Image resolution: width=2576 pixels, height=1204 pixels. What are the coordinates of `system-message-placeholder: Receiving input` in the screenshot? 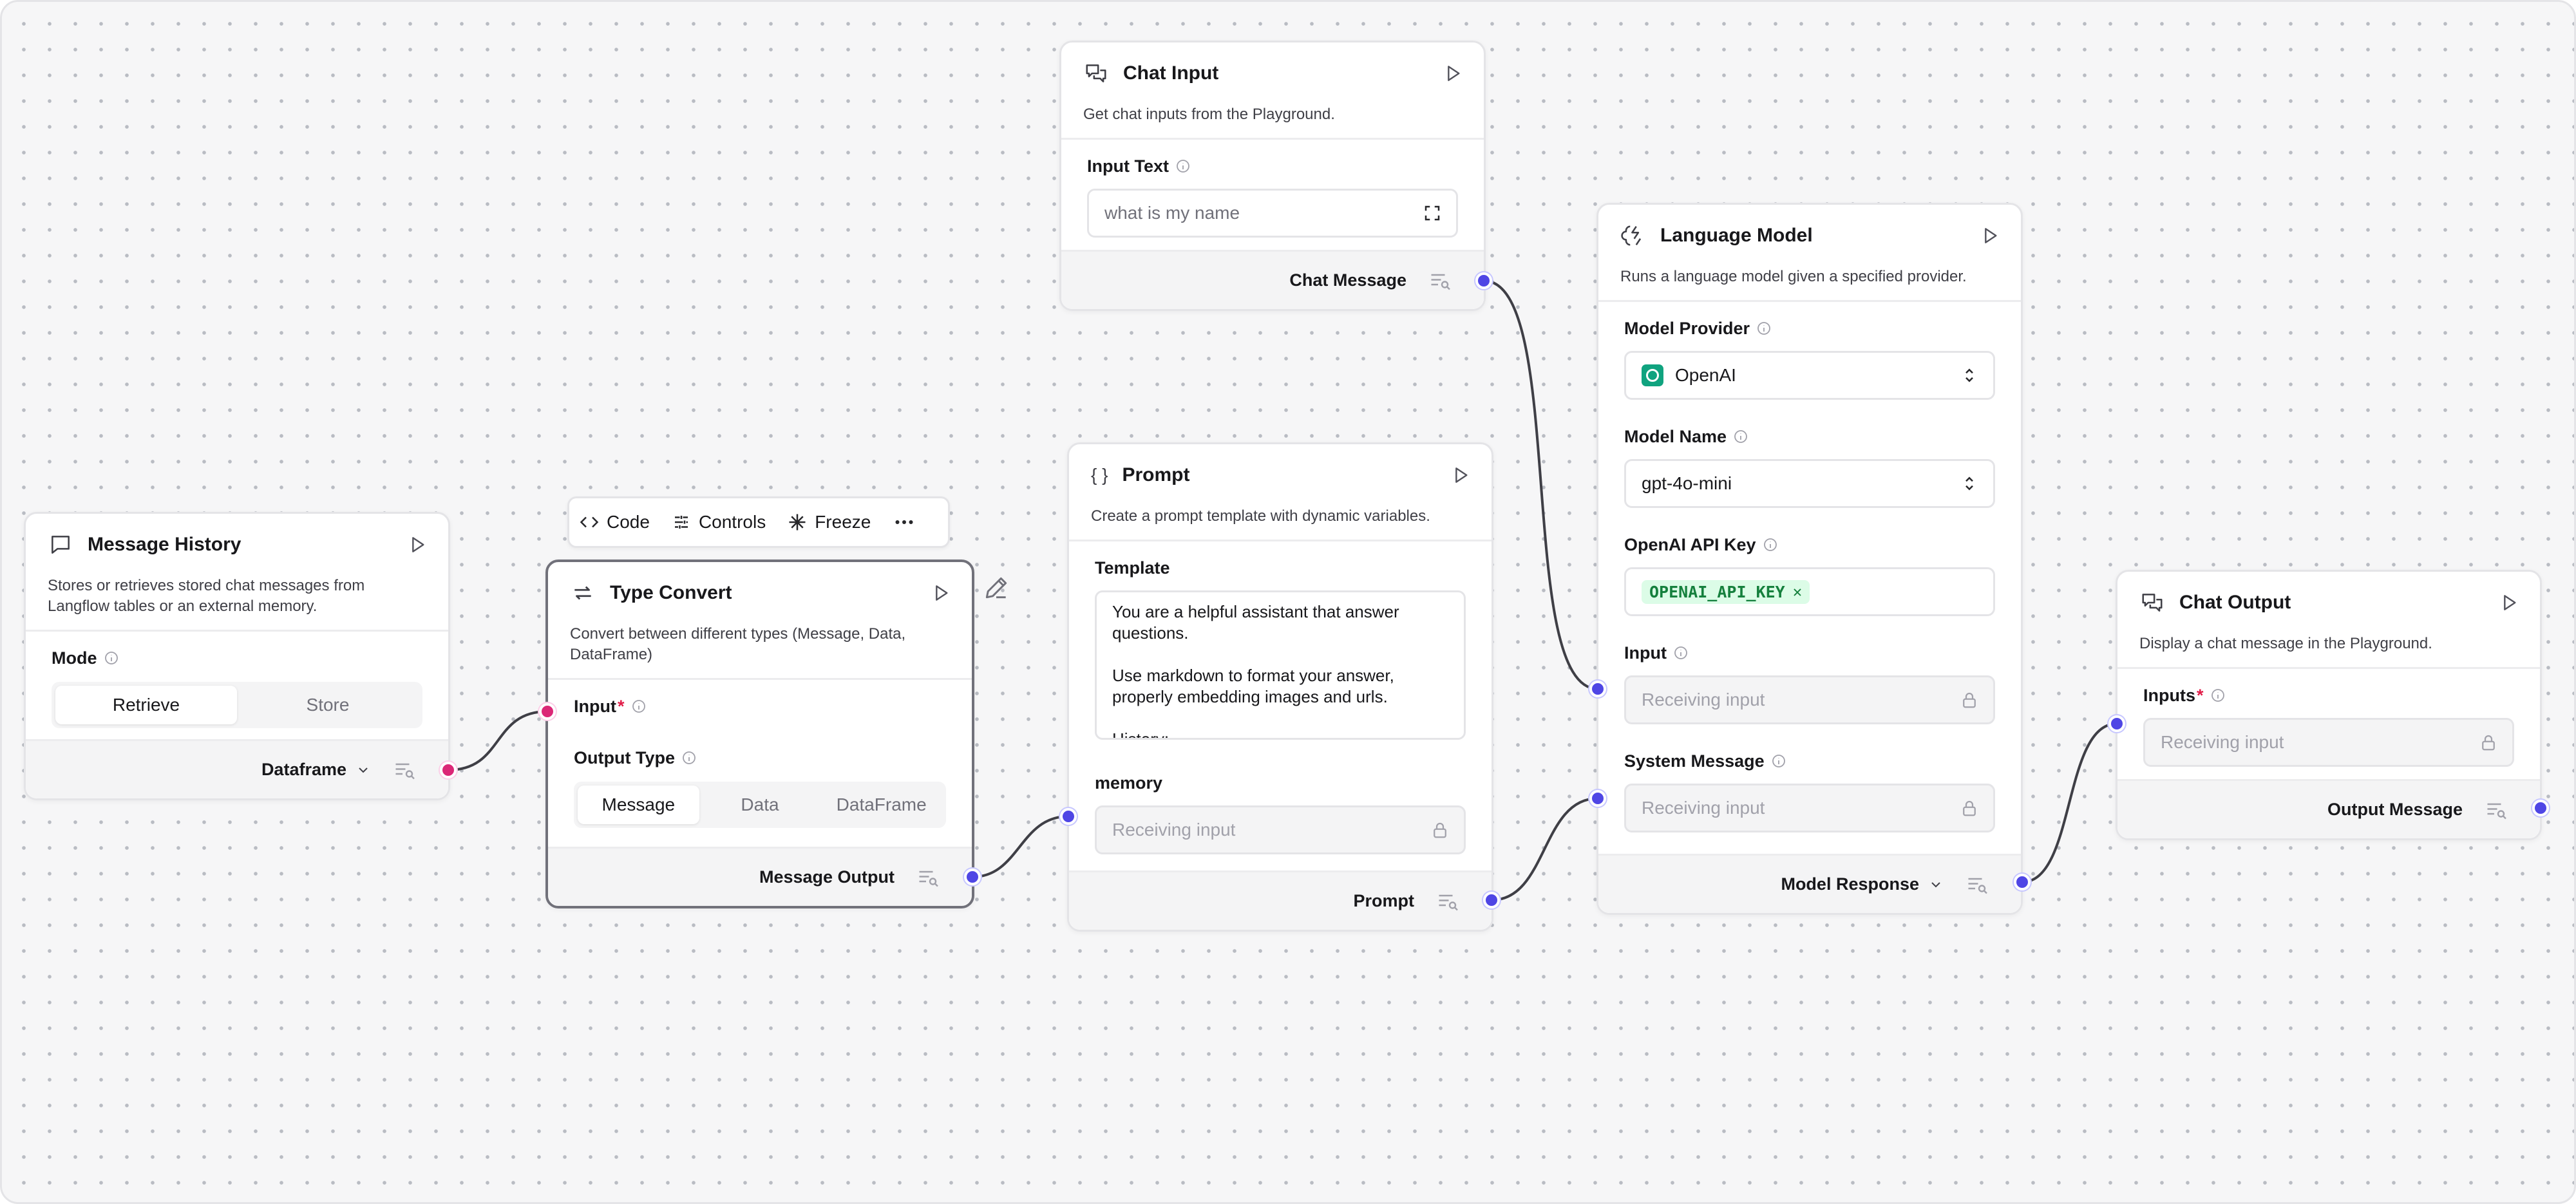 It's located at (1704, 808).